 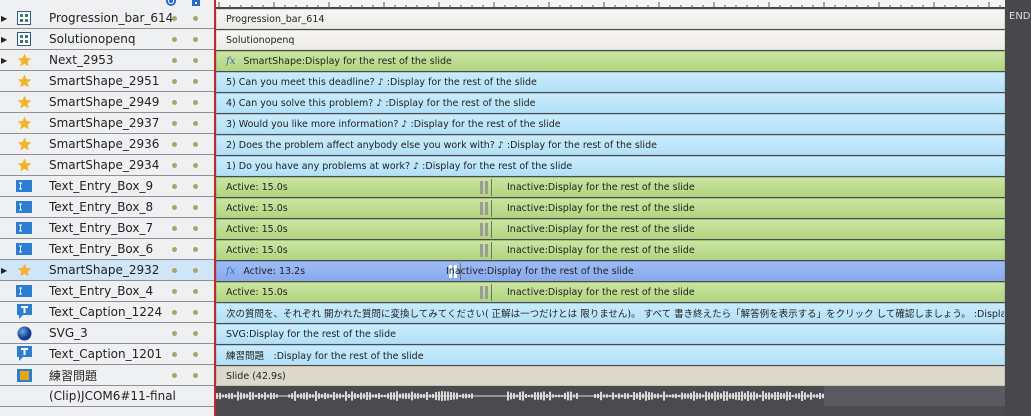 What do you see at coordinates (107, 312) in the screenshot?
I see `layer-row: Text_Caption_1224` at bounding box center [107, 312].